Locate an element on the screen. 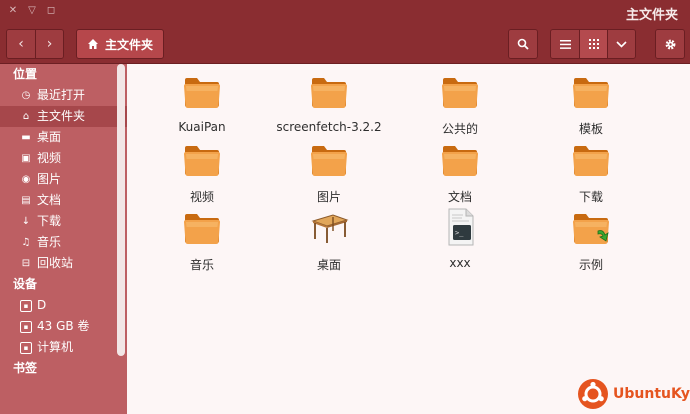  sidebar-item-label: 主文件夹 is located at coordinates (61, 116).